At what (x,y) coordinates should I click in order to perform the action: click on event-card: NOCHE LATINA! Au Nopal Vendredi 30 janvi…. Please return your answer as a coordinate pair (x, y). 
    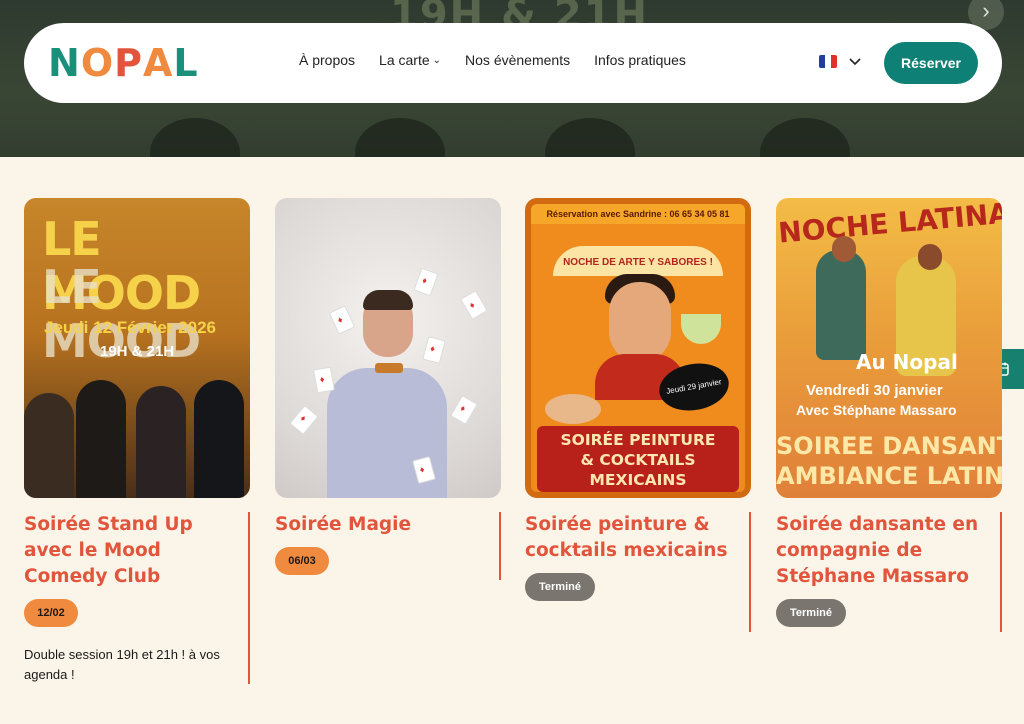
    Looking at the image, I should click on (889, 412).